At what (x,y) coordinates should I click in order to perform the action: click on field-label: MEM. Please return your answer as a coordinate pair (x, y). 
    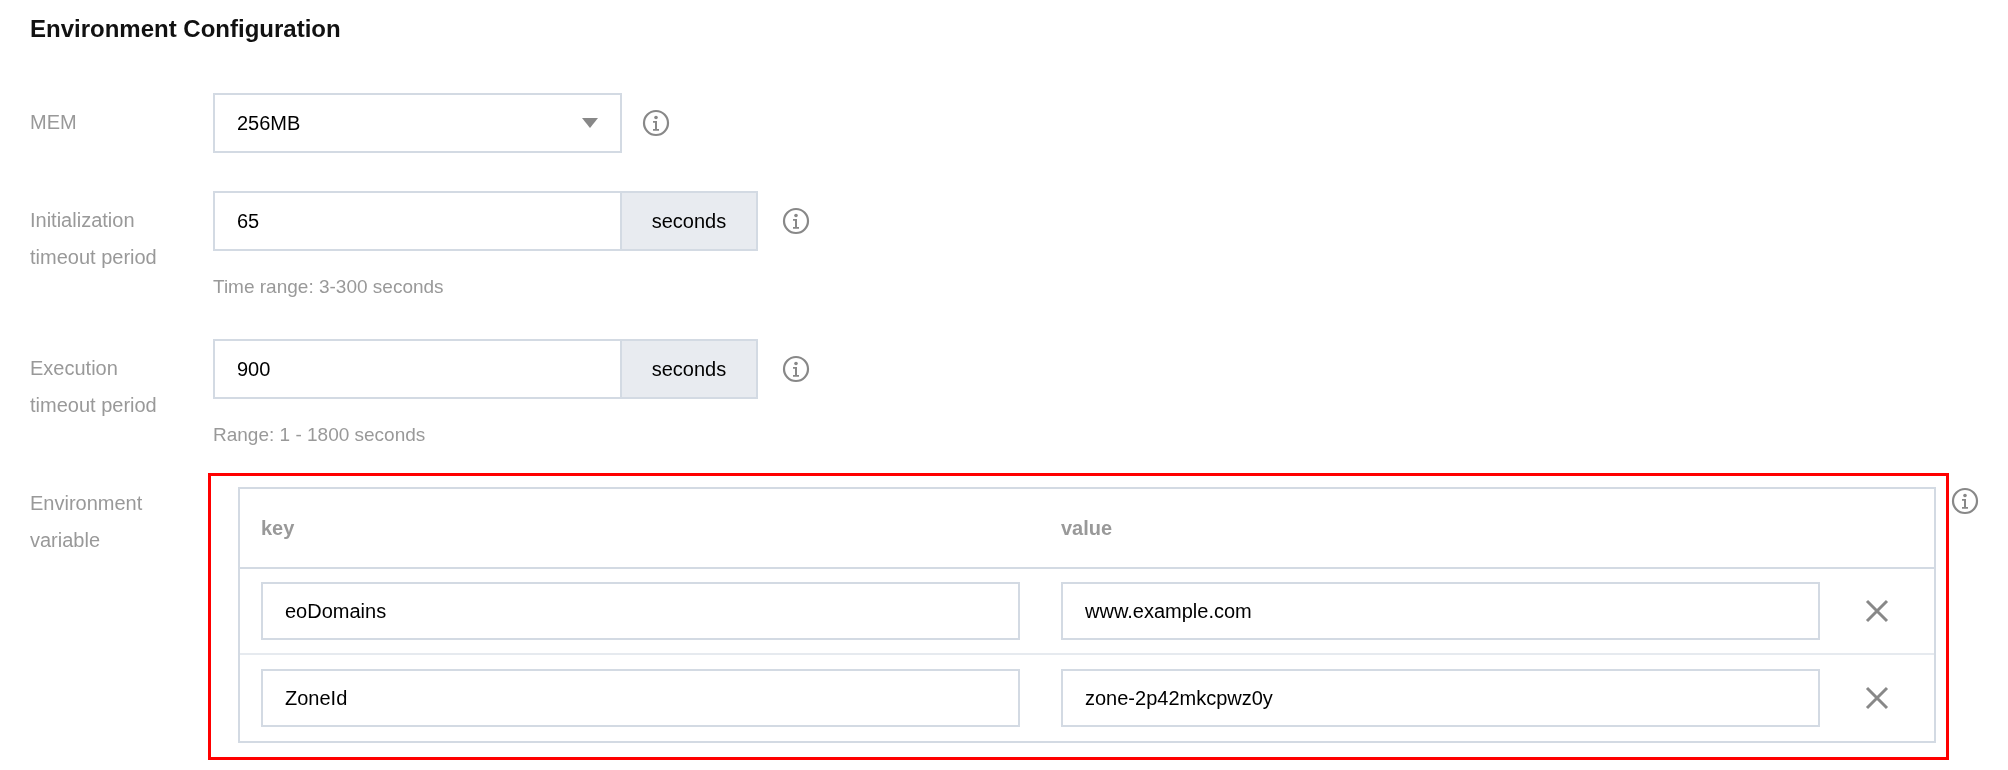
    Looking at the image, I should click on (54, 122).